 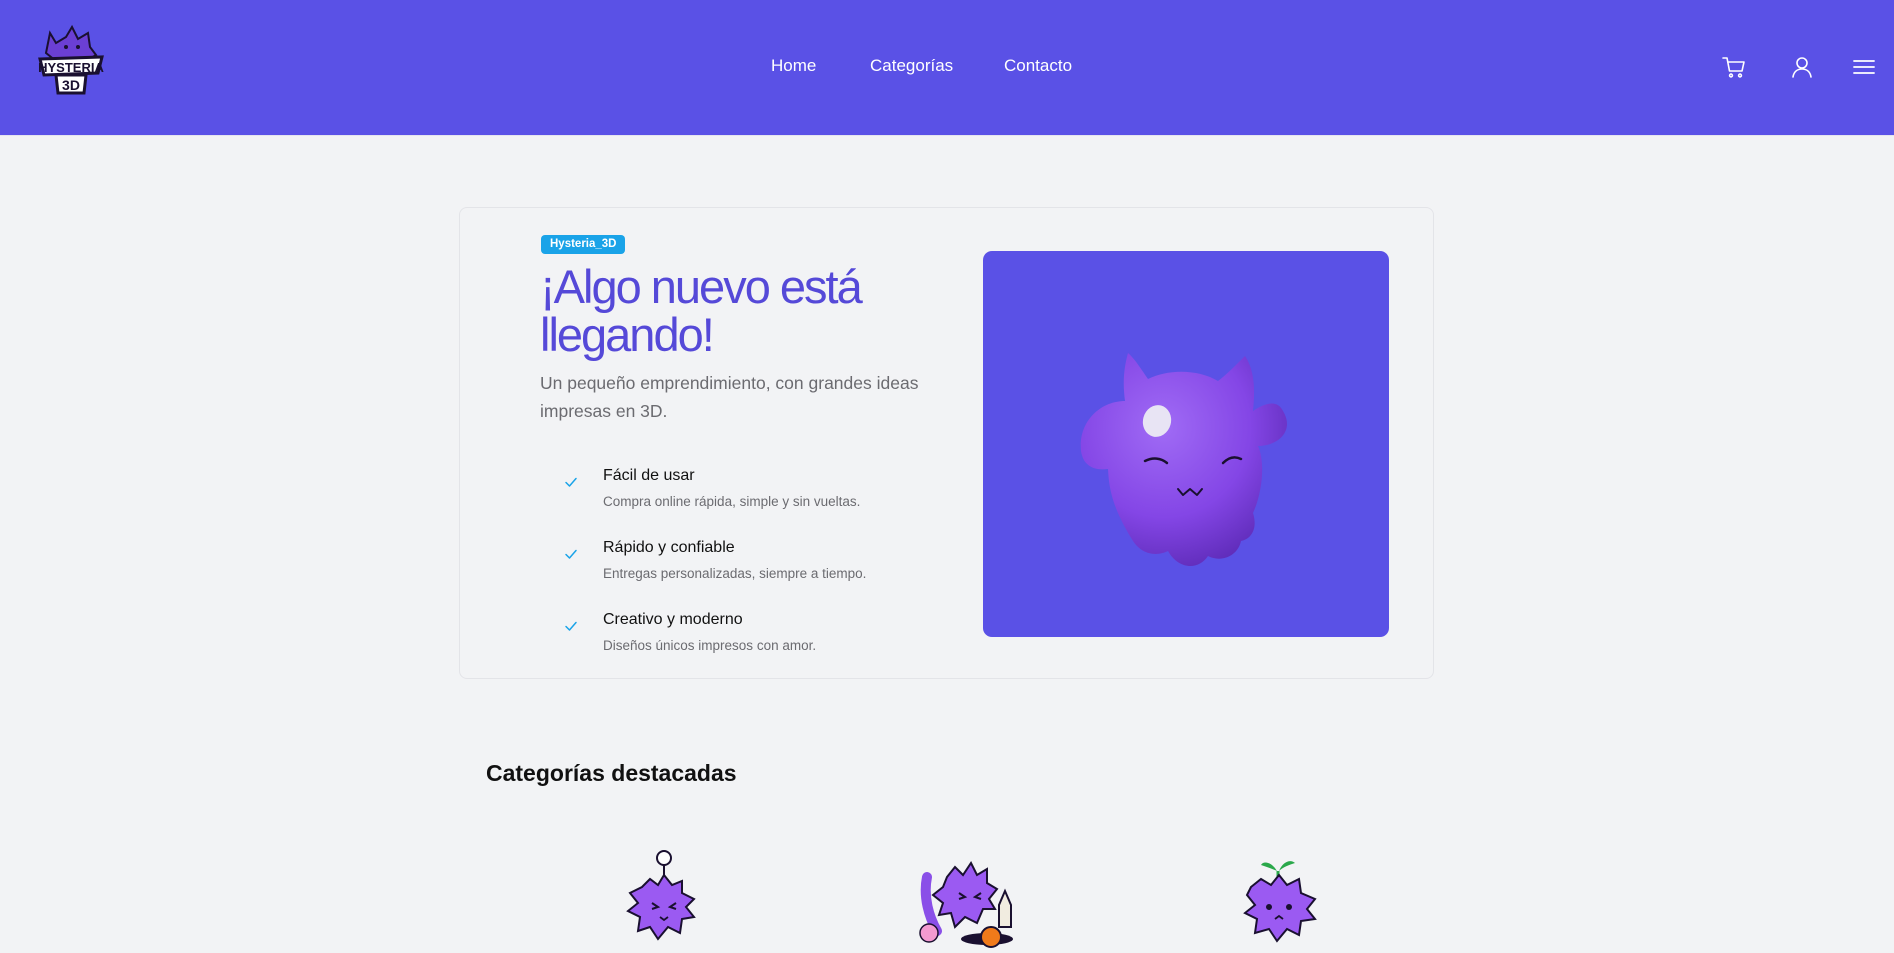 What do you see at coordinates (611, 773) in the screenshot?
I see `categories-title: Categorías destacadas` at bounding box center [611, 773].